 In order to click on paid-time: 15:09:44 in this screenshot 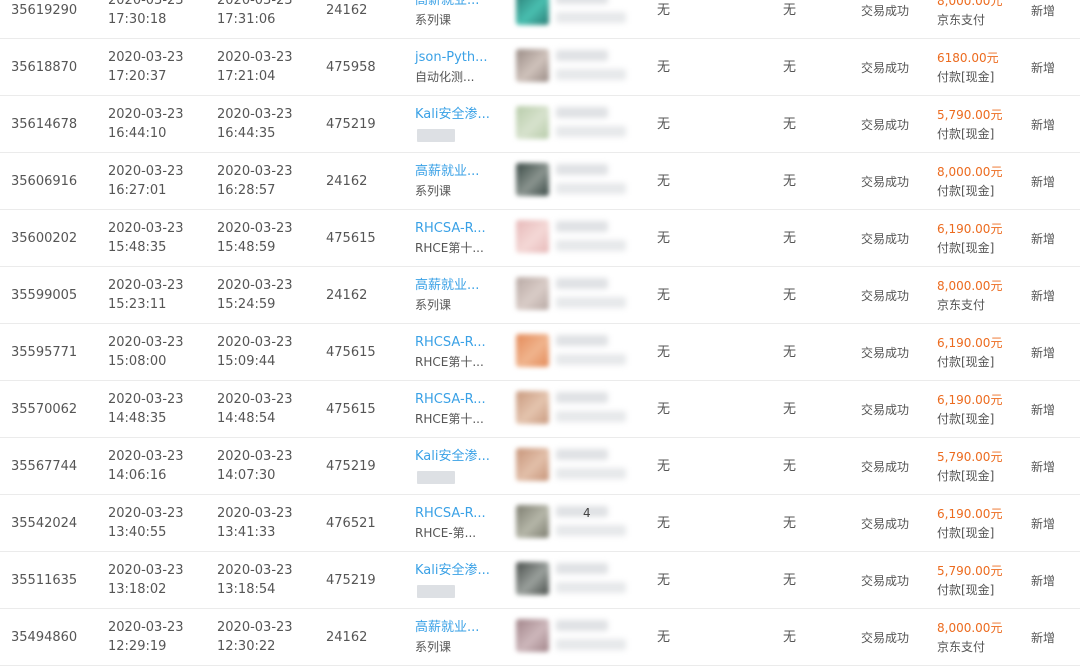, I will do `click(246, 361)`.